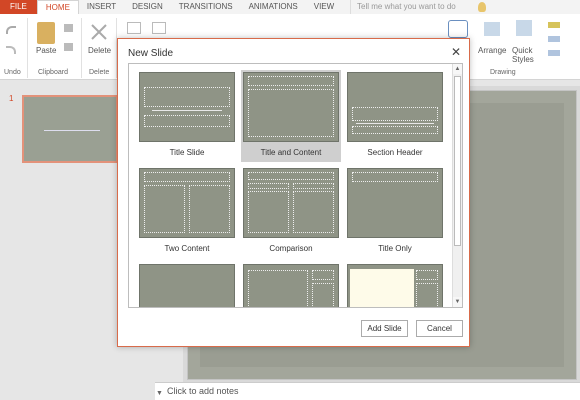 This screenshot has width=580, height=400. What do you see at coordinates (203, 391) in the screenshot?
I see `notes-placeholder: Click to add notes` at bounding box center [203, 391].